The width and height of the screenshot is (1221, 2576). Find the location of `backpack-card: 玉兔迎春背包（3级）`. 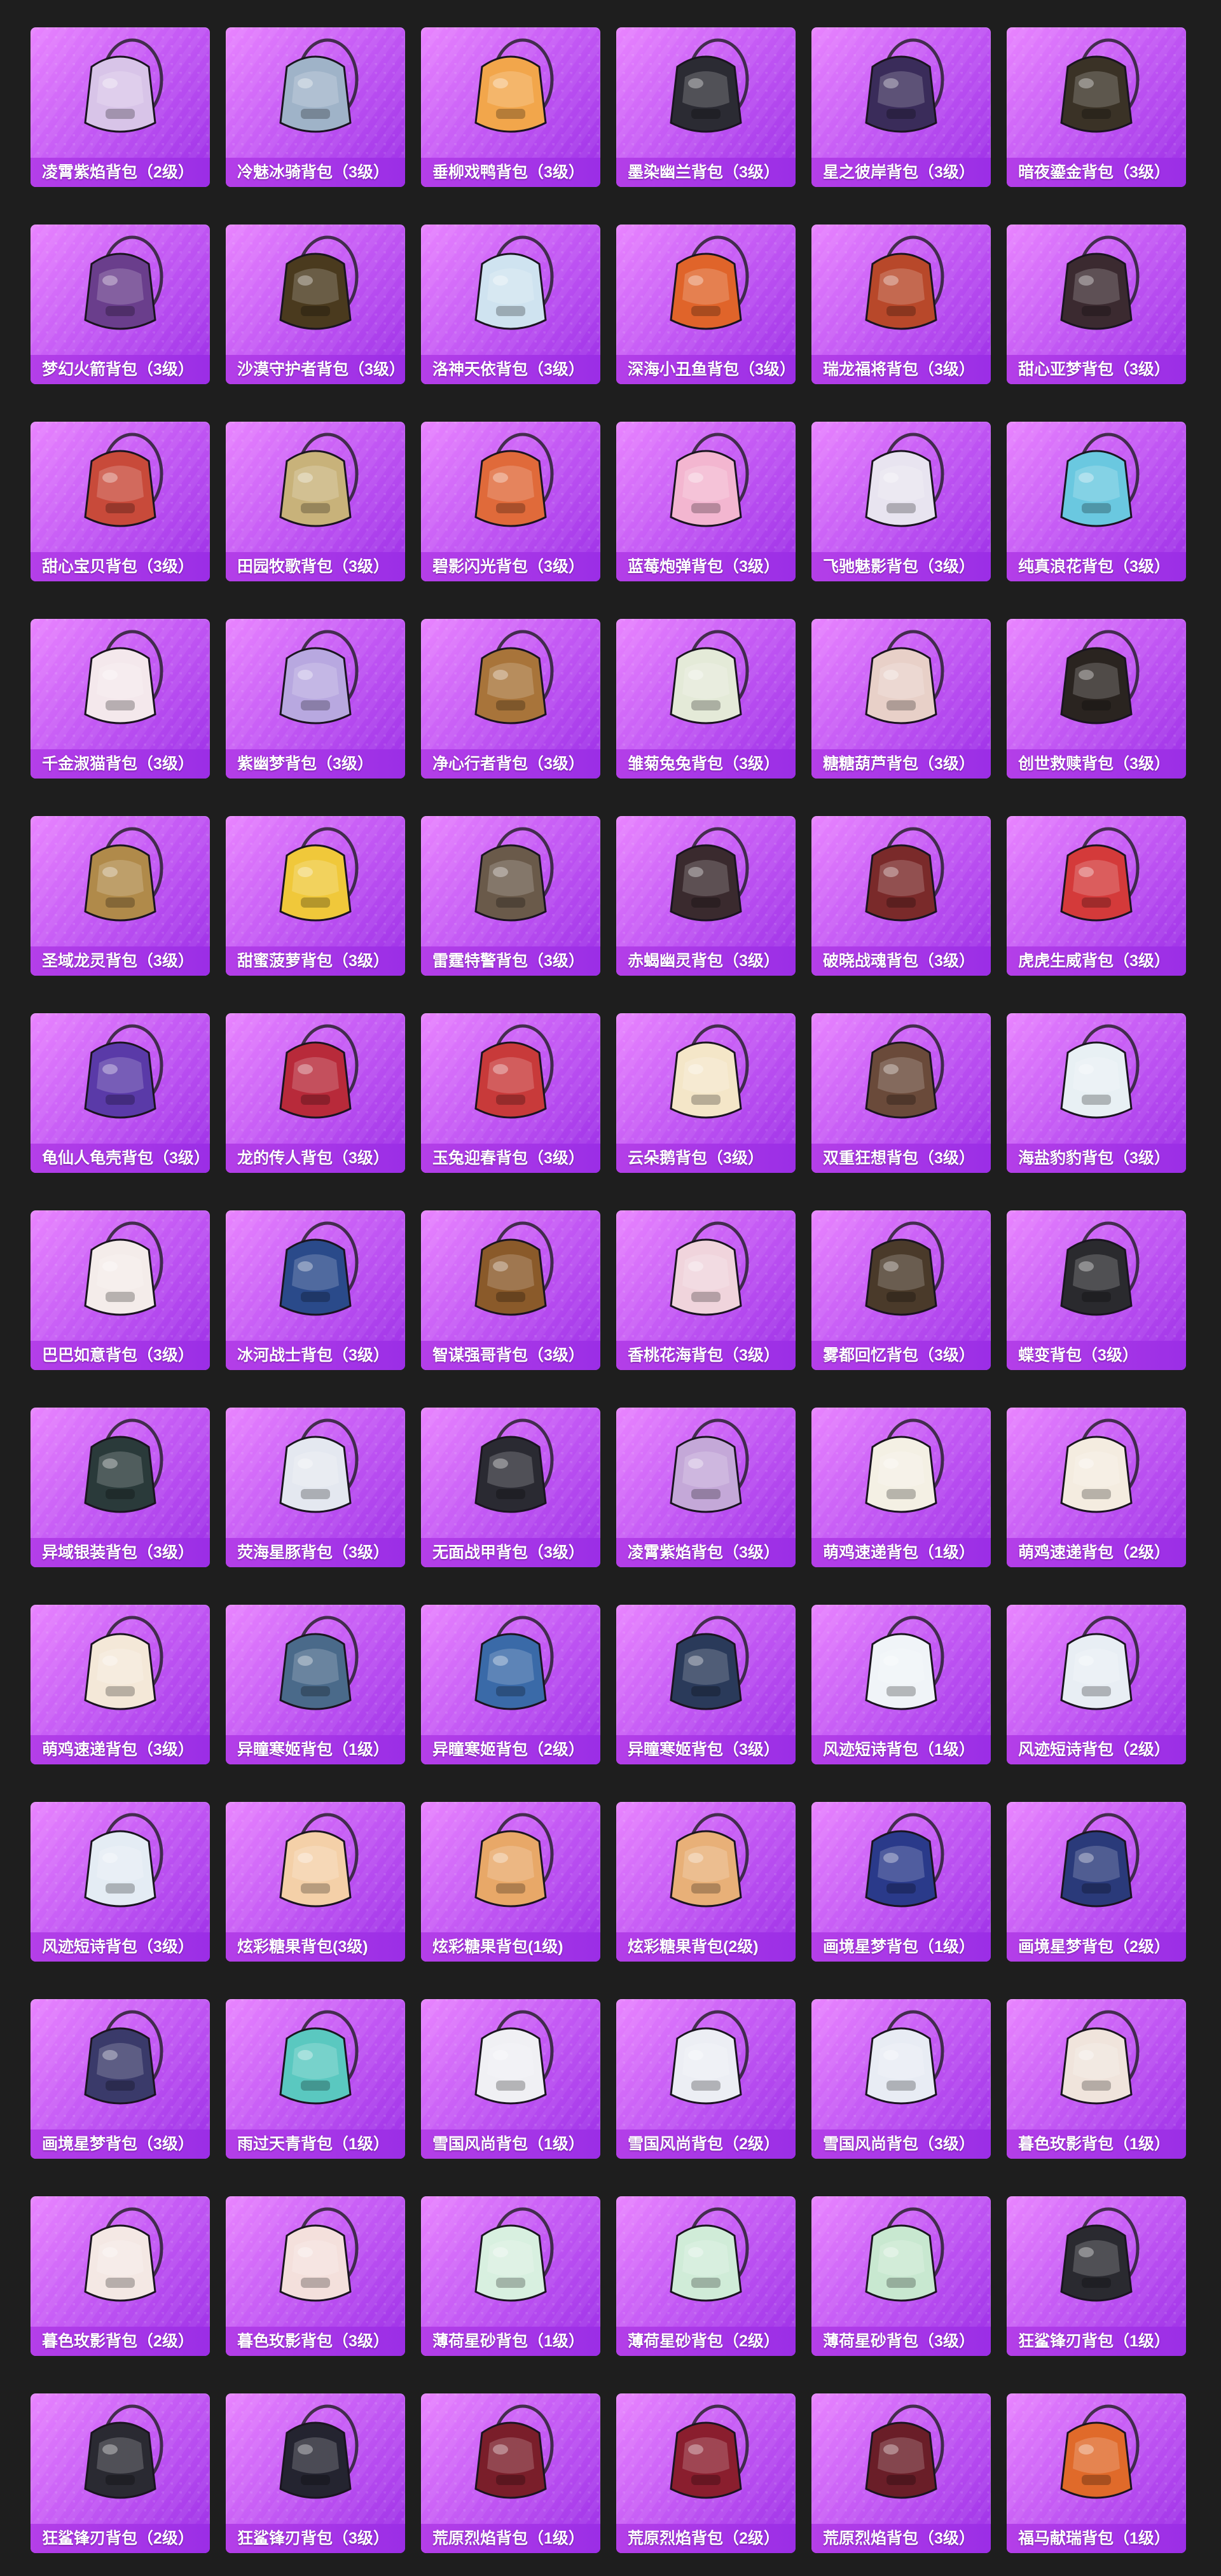

backpack-card: 玉兔迎春背包（3级） is located at coordinates (510, 1093).